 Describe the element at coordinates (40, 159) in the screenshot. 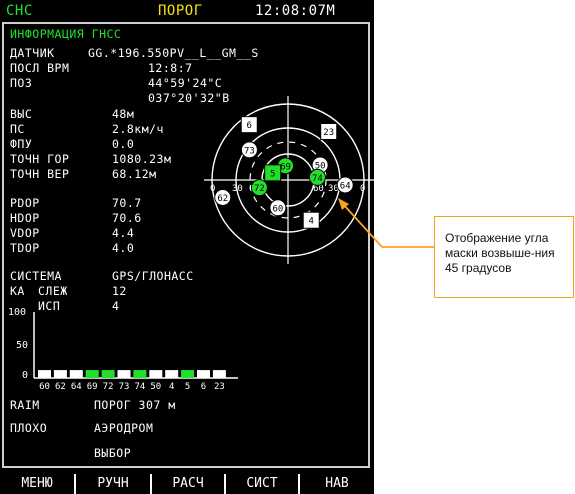

I see `horizontal-accuracy-label: ТОЧН ГОР` at that location.